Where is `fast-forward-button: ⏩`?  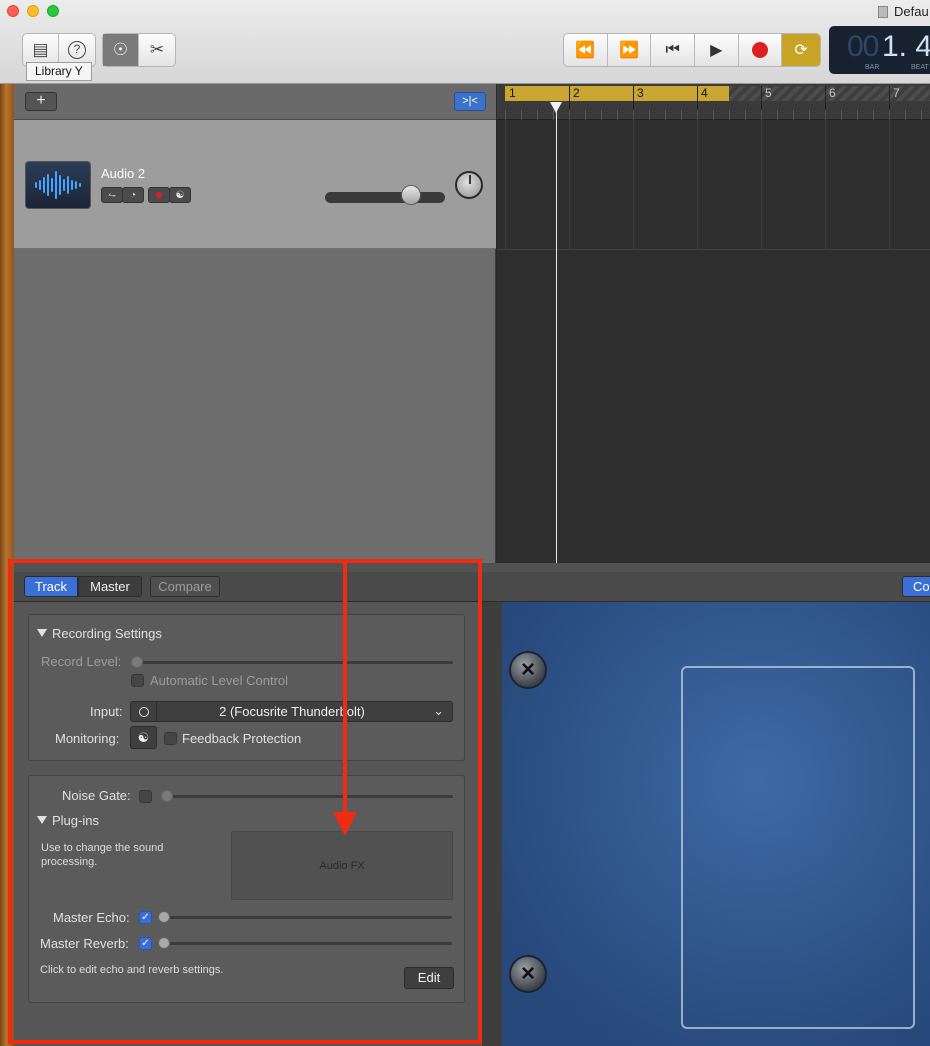 fast-forward-button: ⏩ is located at coordinates (630, 50).